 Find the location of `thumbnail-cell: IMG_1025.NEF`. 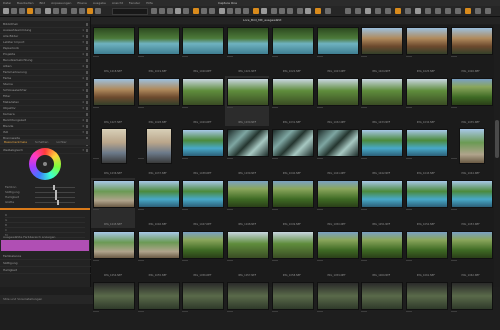

thumbnail-cell: IMG_1025.NEF is located at coordinates (426, 50).